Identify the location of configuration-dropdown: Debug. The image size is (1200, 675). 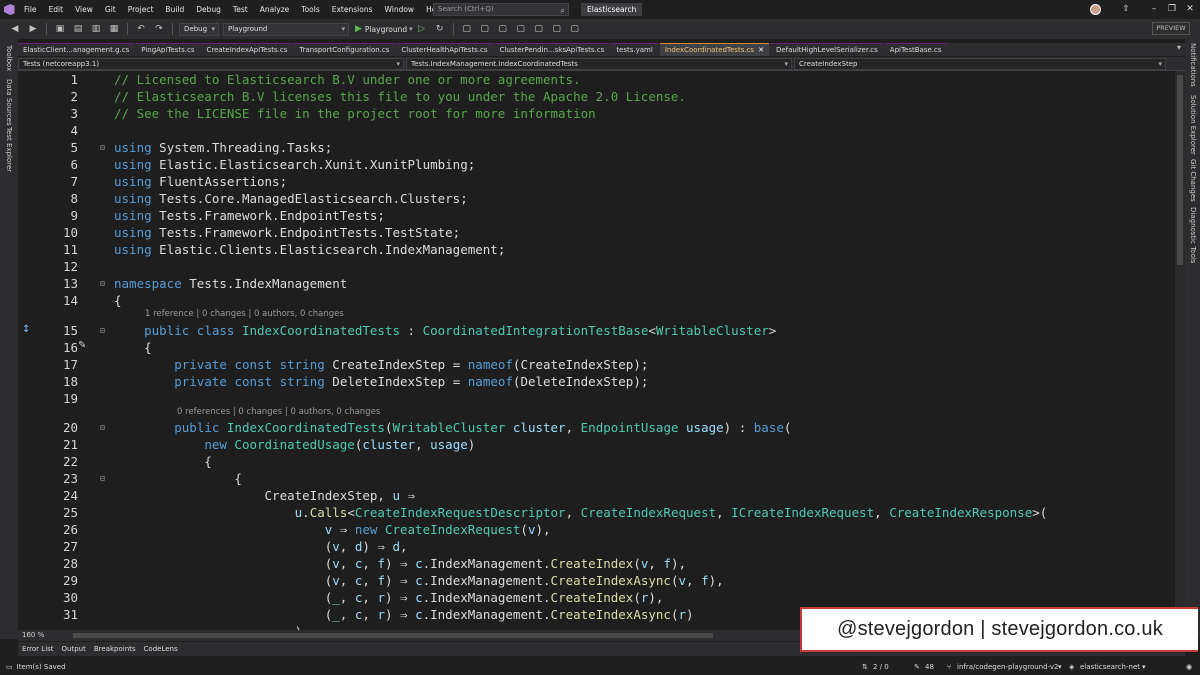
(199, 29).